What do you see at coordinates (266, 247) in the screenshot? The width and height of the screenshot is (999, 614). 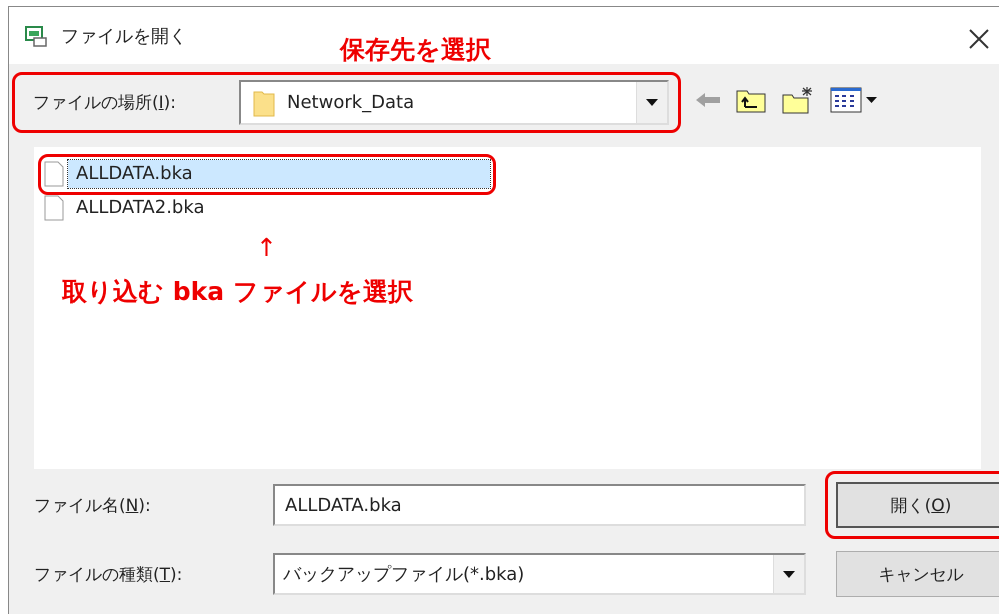 I see `annotation-arrow: ↑` at bounding box center [266, 247].